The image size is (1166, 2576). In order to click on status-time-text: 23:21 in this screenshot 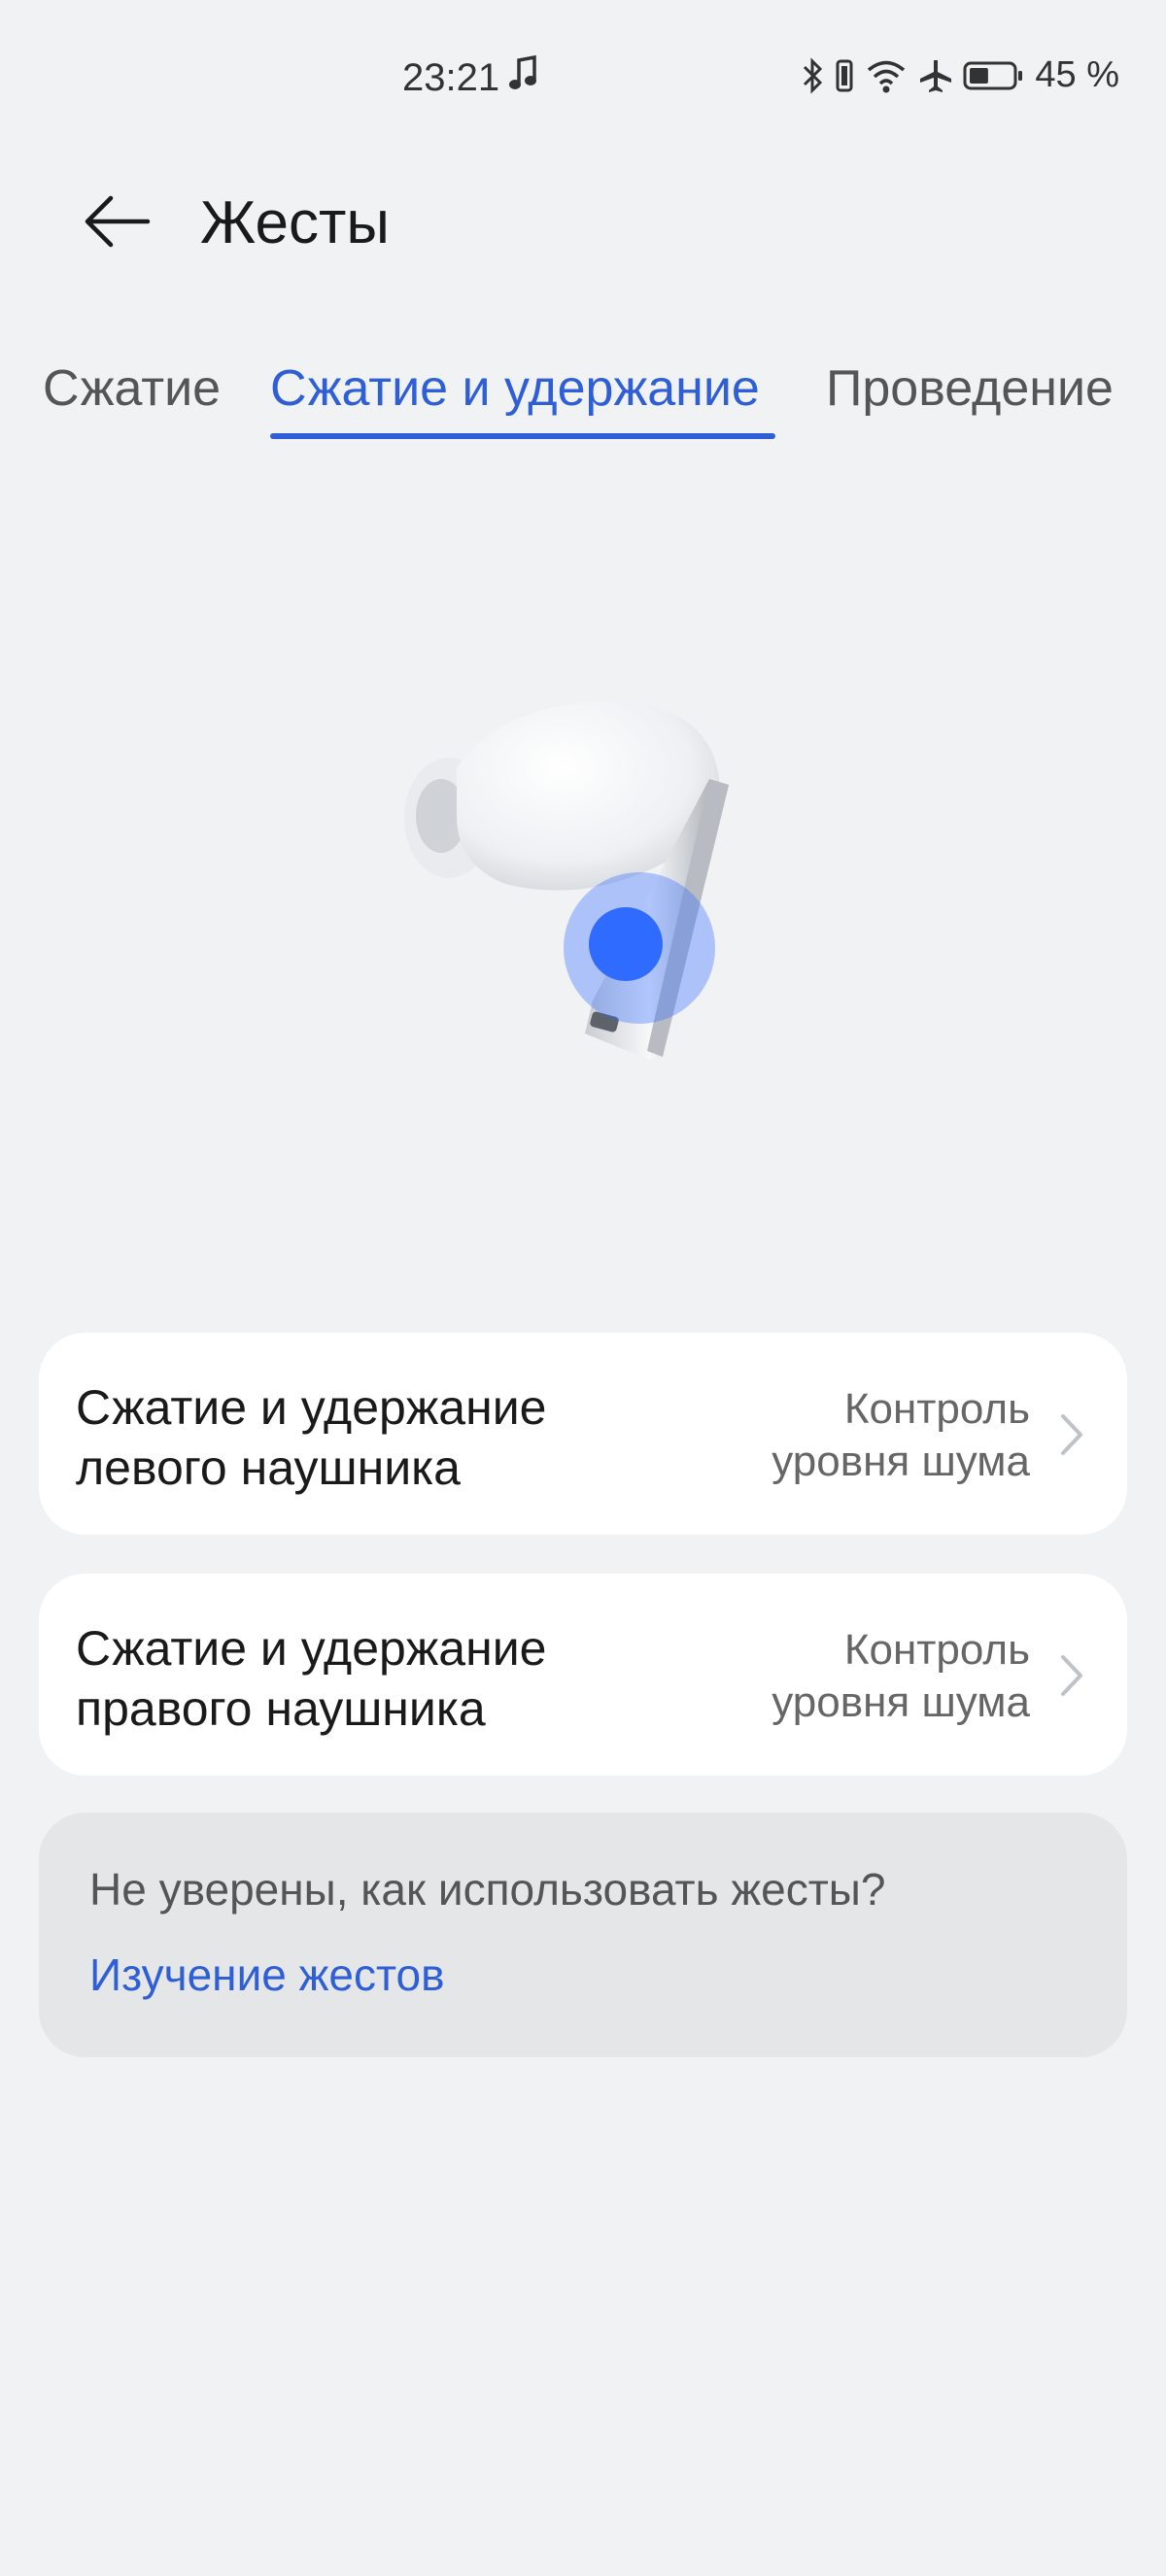, I will do `click(451, 77)`.